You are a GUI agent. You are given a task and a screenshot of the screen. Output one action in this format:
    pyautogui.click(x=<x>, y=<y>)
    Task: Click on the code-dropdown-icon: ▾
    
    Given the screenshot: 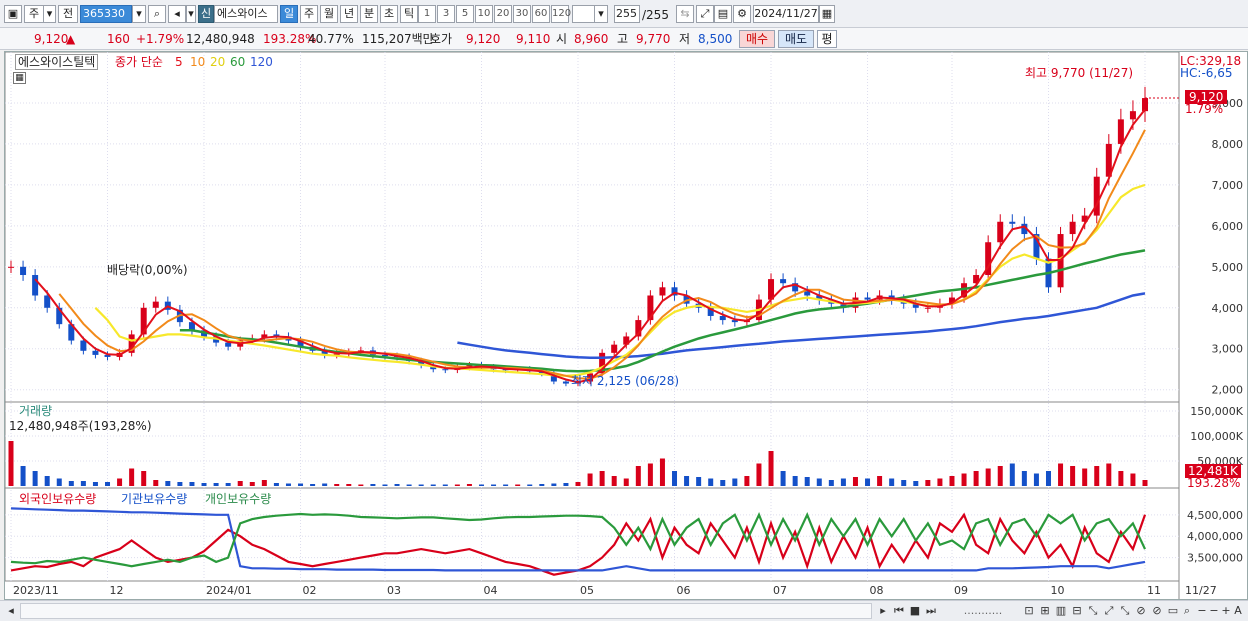 What is the action you would take?
    pyautogui.click(x=139, y=14)
    